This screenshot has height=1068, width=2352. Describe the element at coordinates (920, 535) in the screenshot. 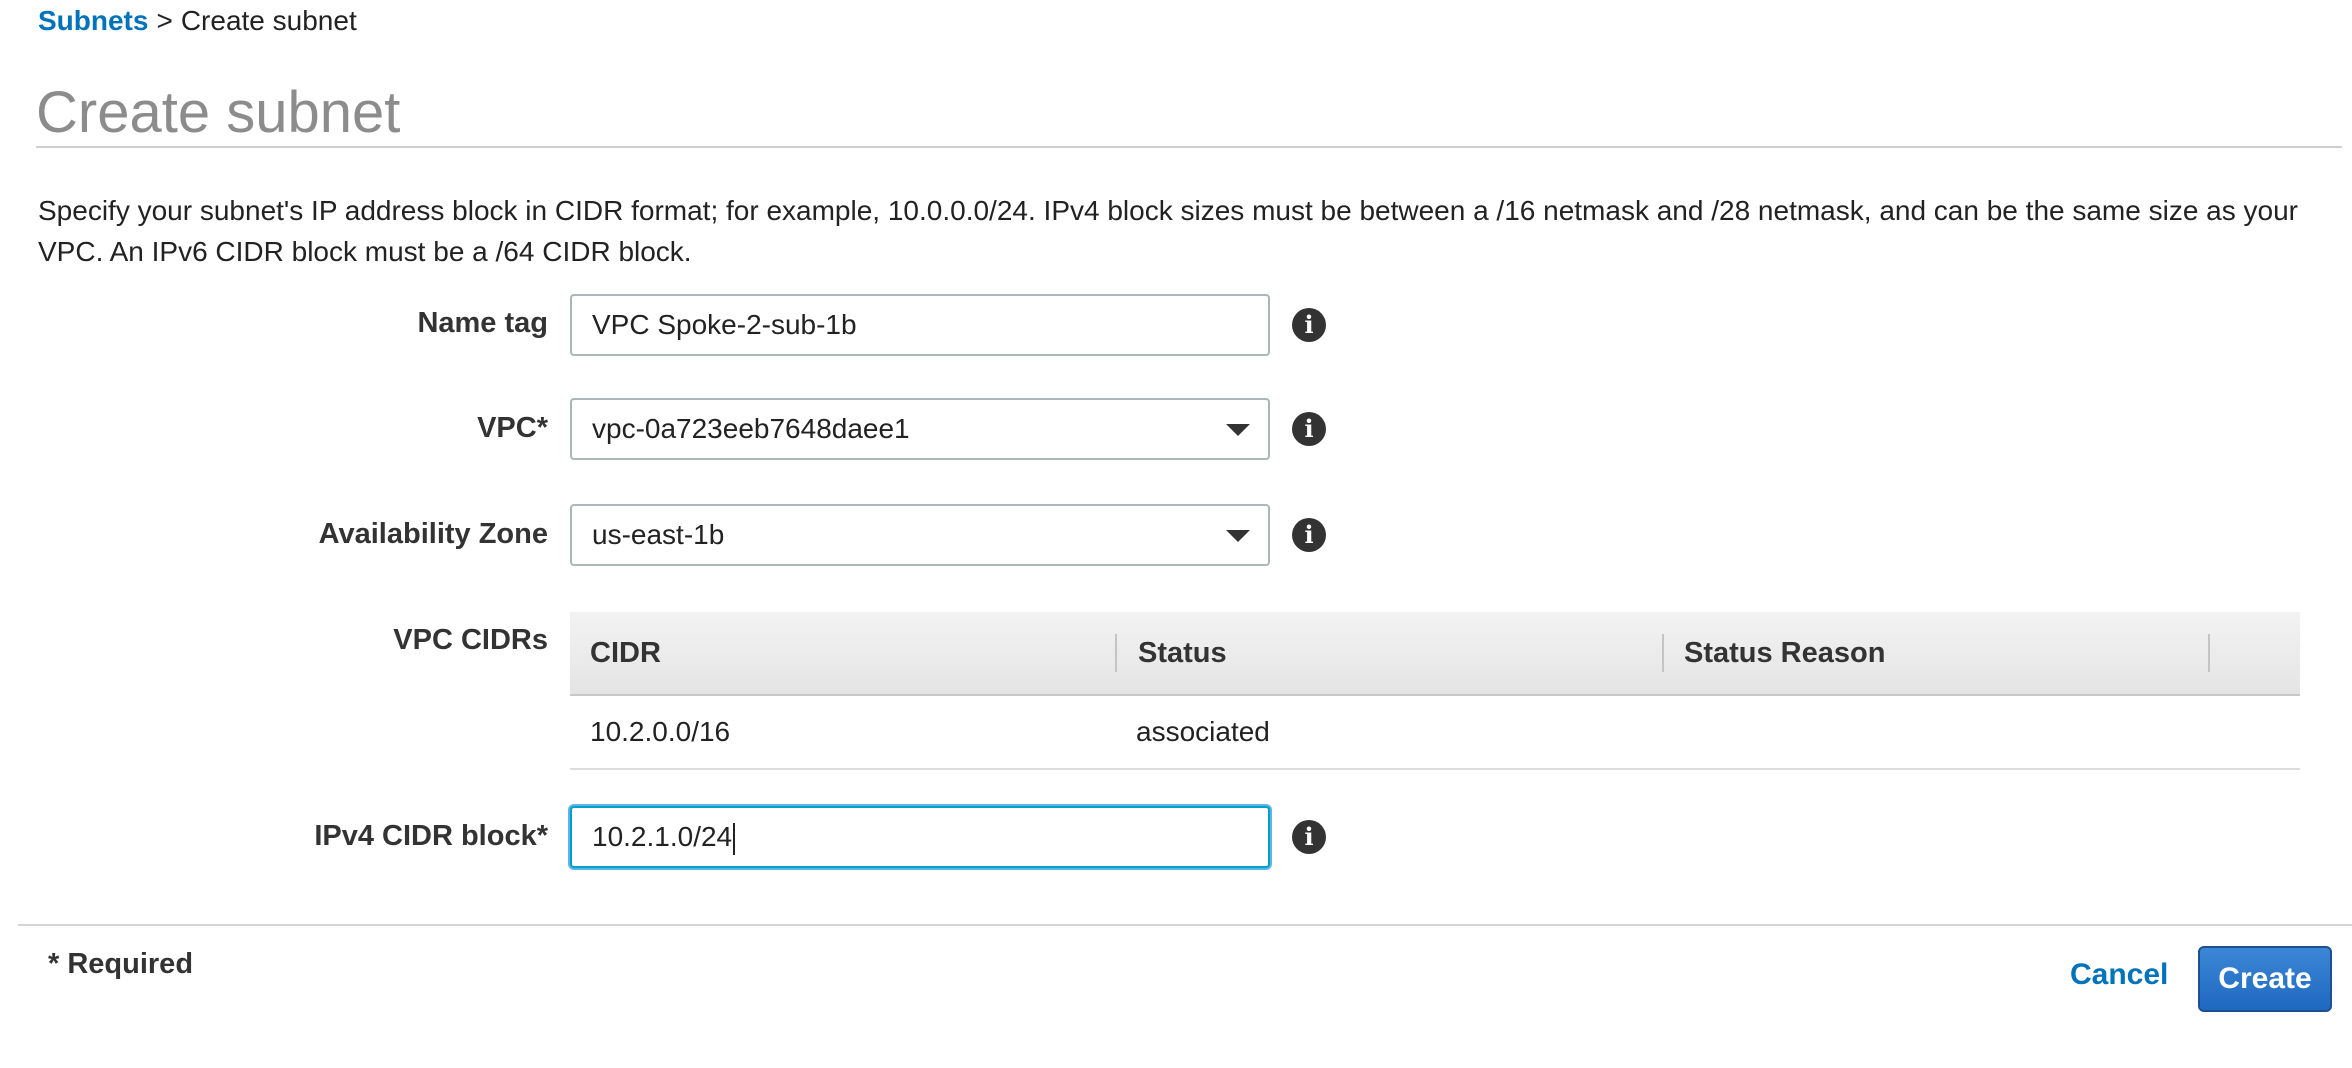

I see `availability-zone-select: us-east-1b` at that location.